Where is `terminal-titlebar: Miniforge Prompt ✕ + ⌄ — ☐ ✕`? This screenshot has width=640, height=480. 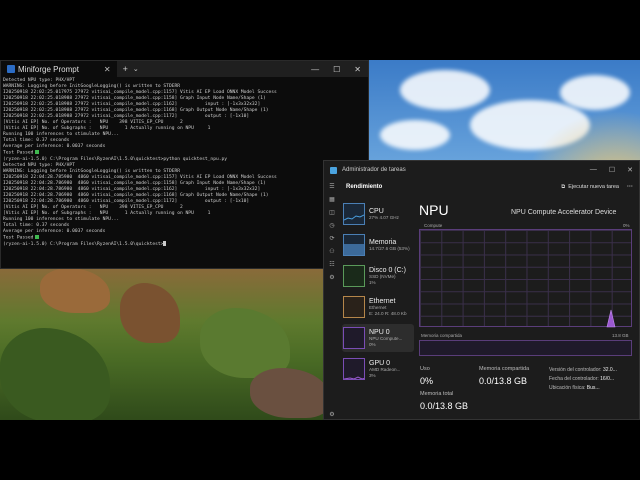
terminal-titlebar: Miniforge Prompt ✕ + ⌄ — ☐ ✕ is located at coordinates (184, 69).